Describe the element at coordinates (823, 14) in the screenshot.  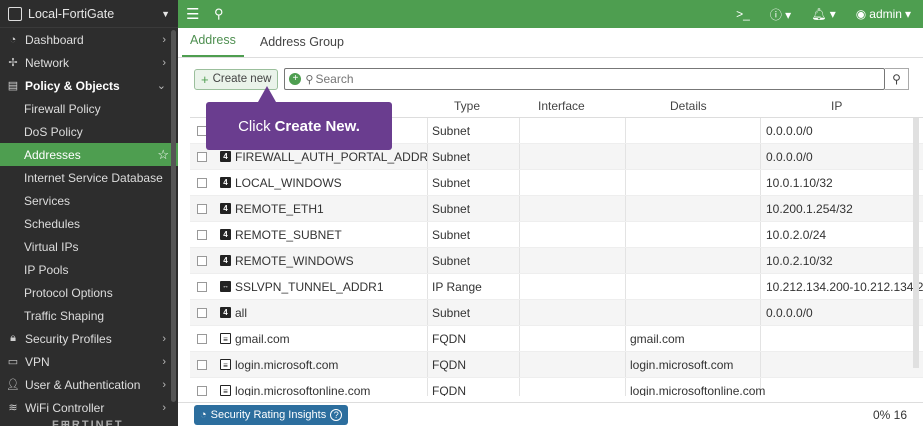
I see `notification-bell-icon: 🔔︎ ▾` at that location.